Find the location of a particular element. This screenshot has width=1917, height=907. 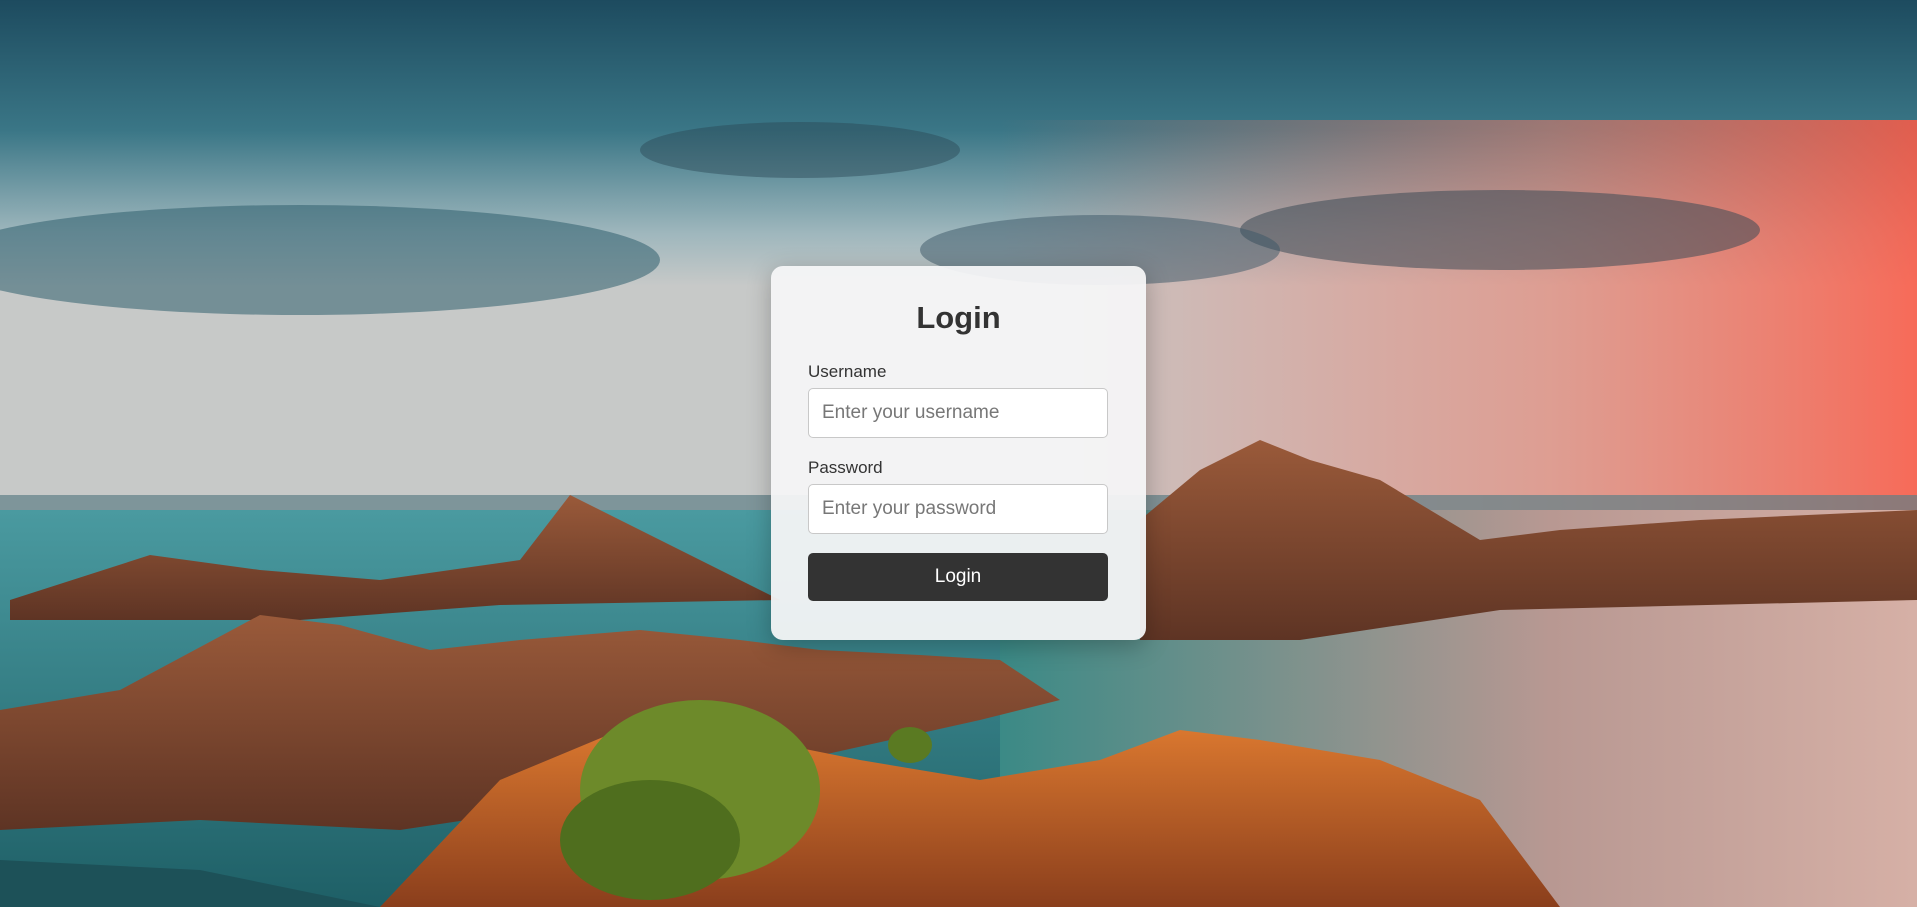

login-button: Login is located at coordinates (958, 577).